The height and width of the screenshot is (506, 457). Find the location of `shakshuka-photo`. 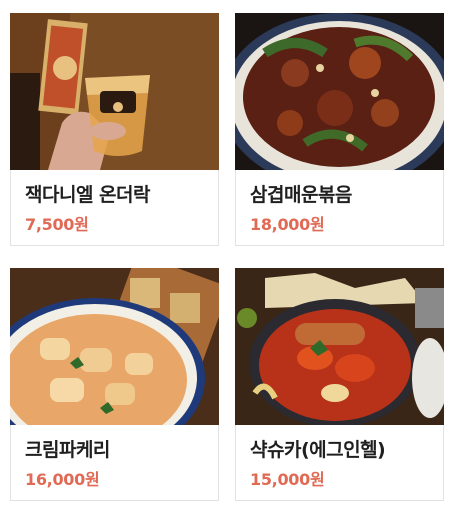

shakshuka-photo is located at coordinates (339, 346).